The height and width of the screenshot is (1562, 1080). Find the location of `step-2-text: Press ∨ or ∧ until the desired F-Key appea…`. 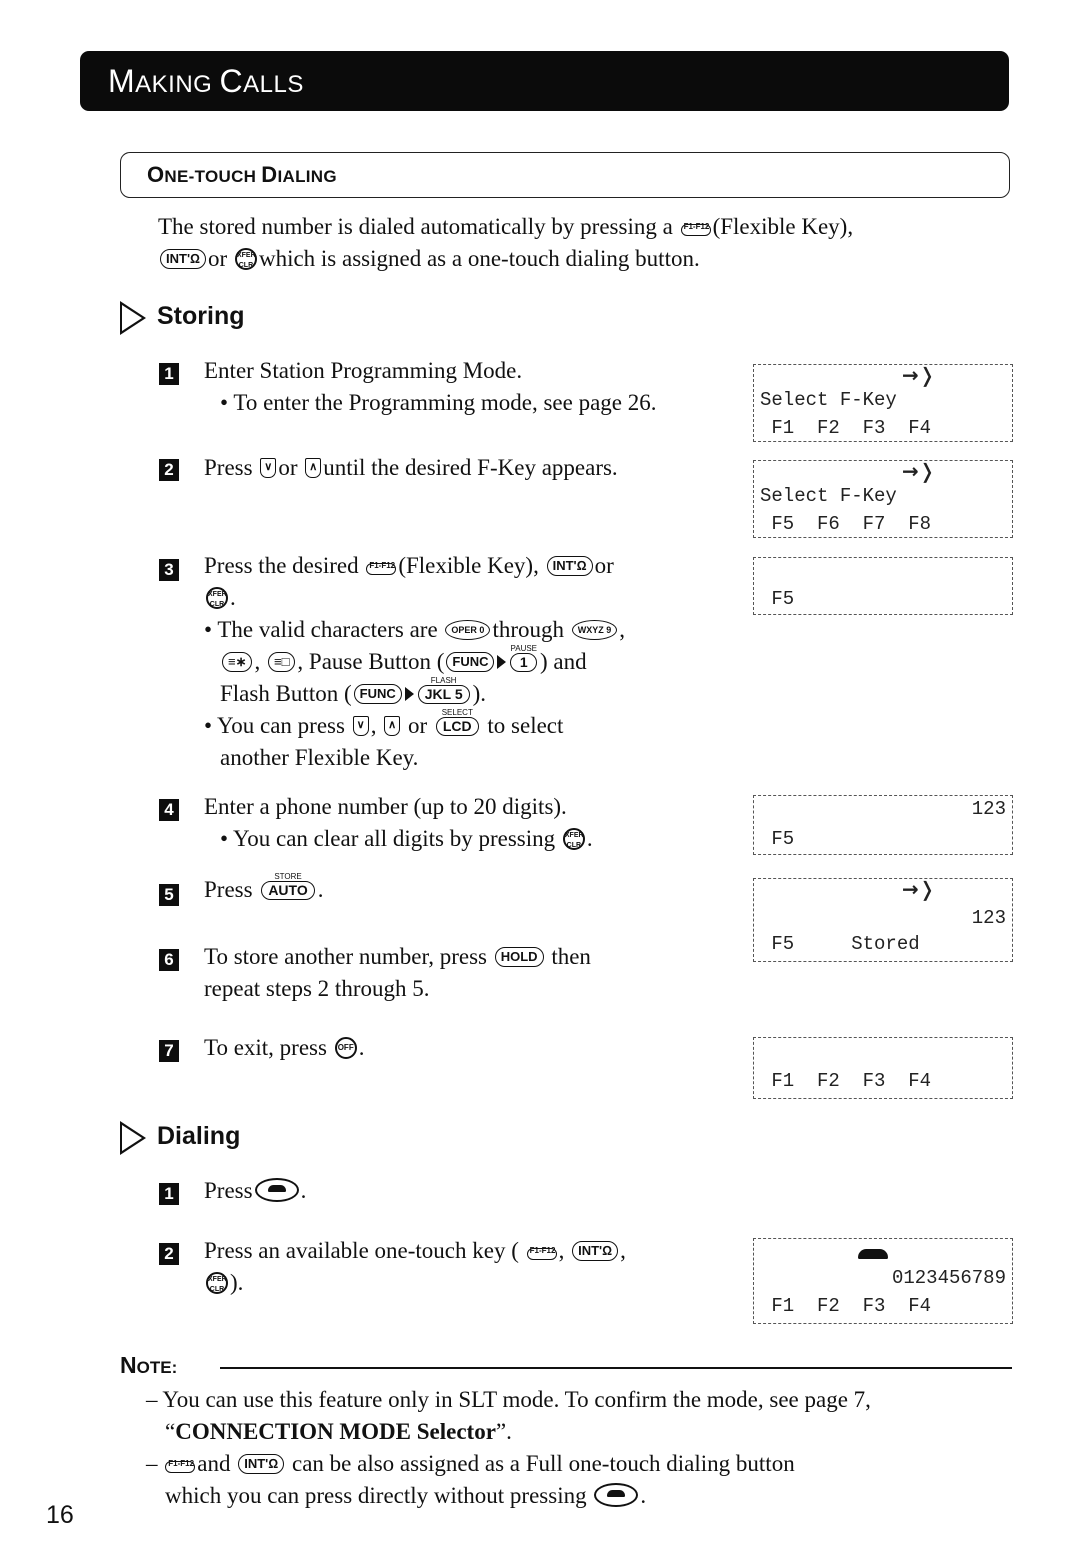

step-2-text: Press ∨ or ∧ until the desired F-Key appea… is located at coordinates (411, 467).